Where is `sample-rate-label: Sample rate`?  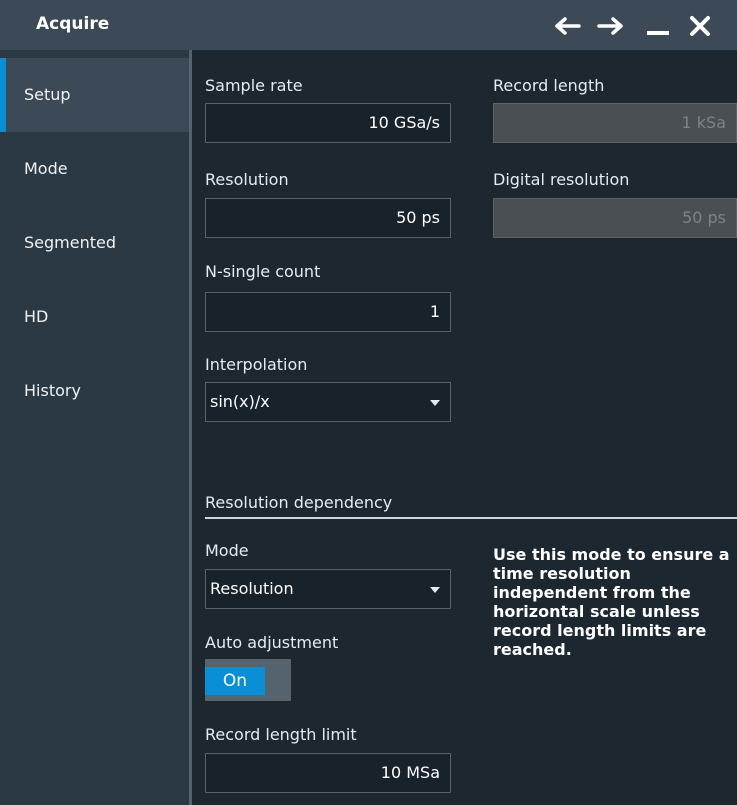
sample-rate-label: Sample rate is located at coordinates (254, 85).